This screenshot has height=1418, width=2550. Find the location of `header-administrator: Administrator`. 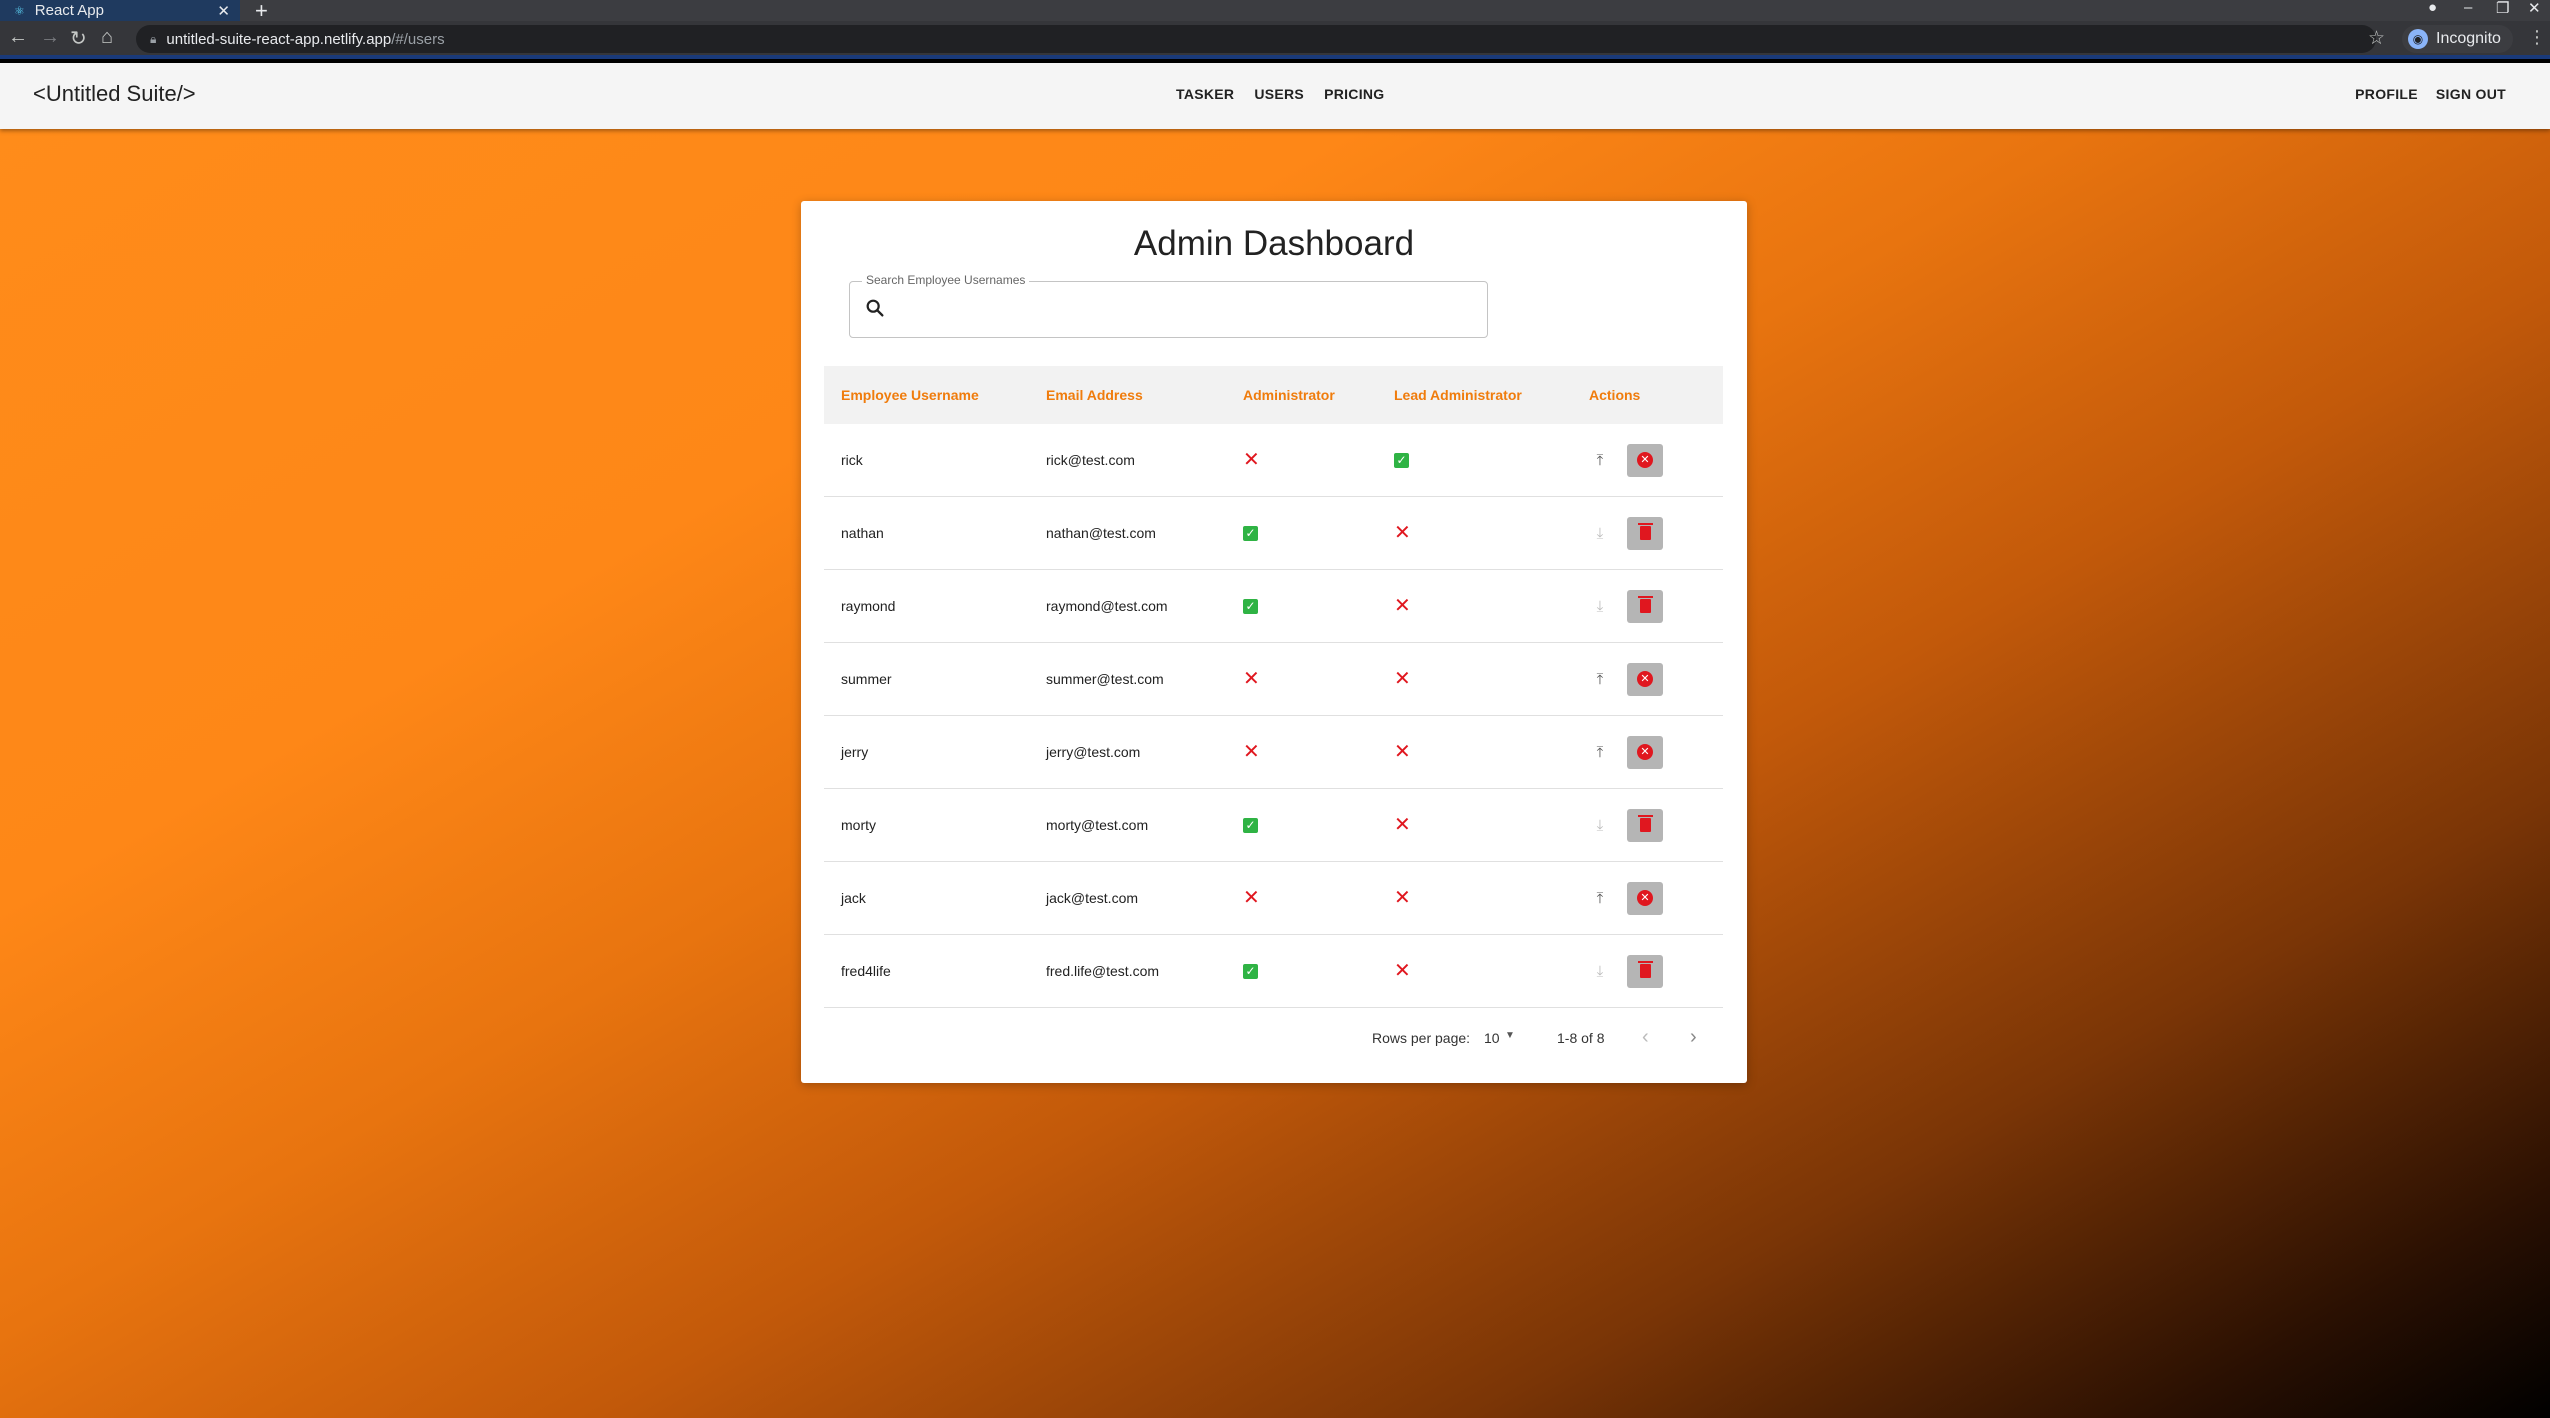

header-administrator: Administrator is located at coordinates (1289, 395).